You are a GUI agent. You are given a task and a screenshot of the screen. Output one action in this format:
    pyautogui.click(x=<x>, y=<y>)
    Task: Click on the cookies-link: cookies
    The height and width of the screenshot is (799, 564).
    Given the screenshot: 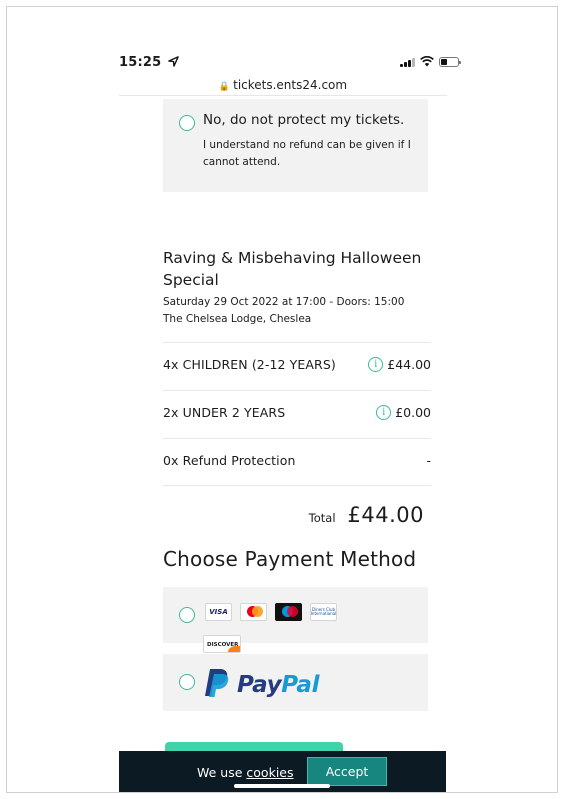 What is the action you would take?
    pyautogui.click(x=269, y=772)
    